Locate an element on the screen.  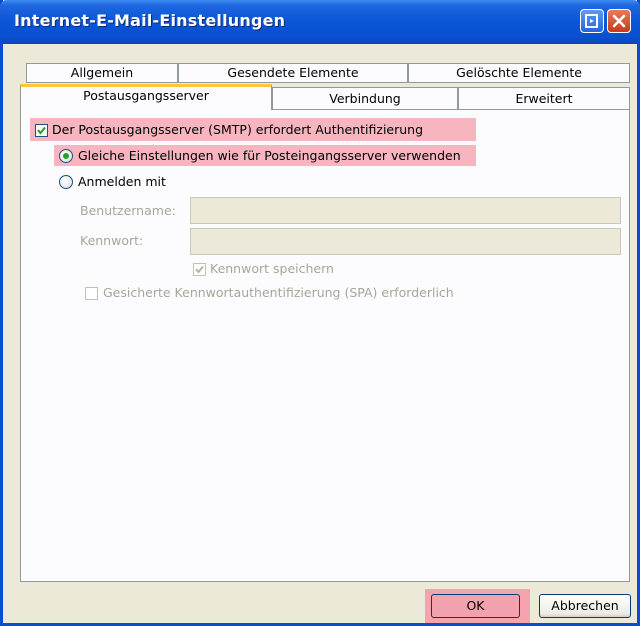
tab-postausgangsserver: Postausgangsserver is located at coordinates (146, 97).